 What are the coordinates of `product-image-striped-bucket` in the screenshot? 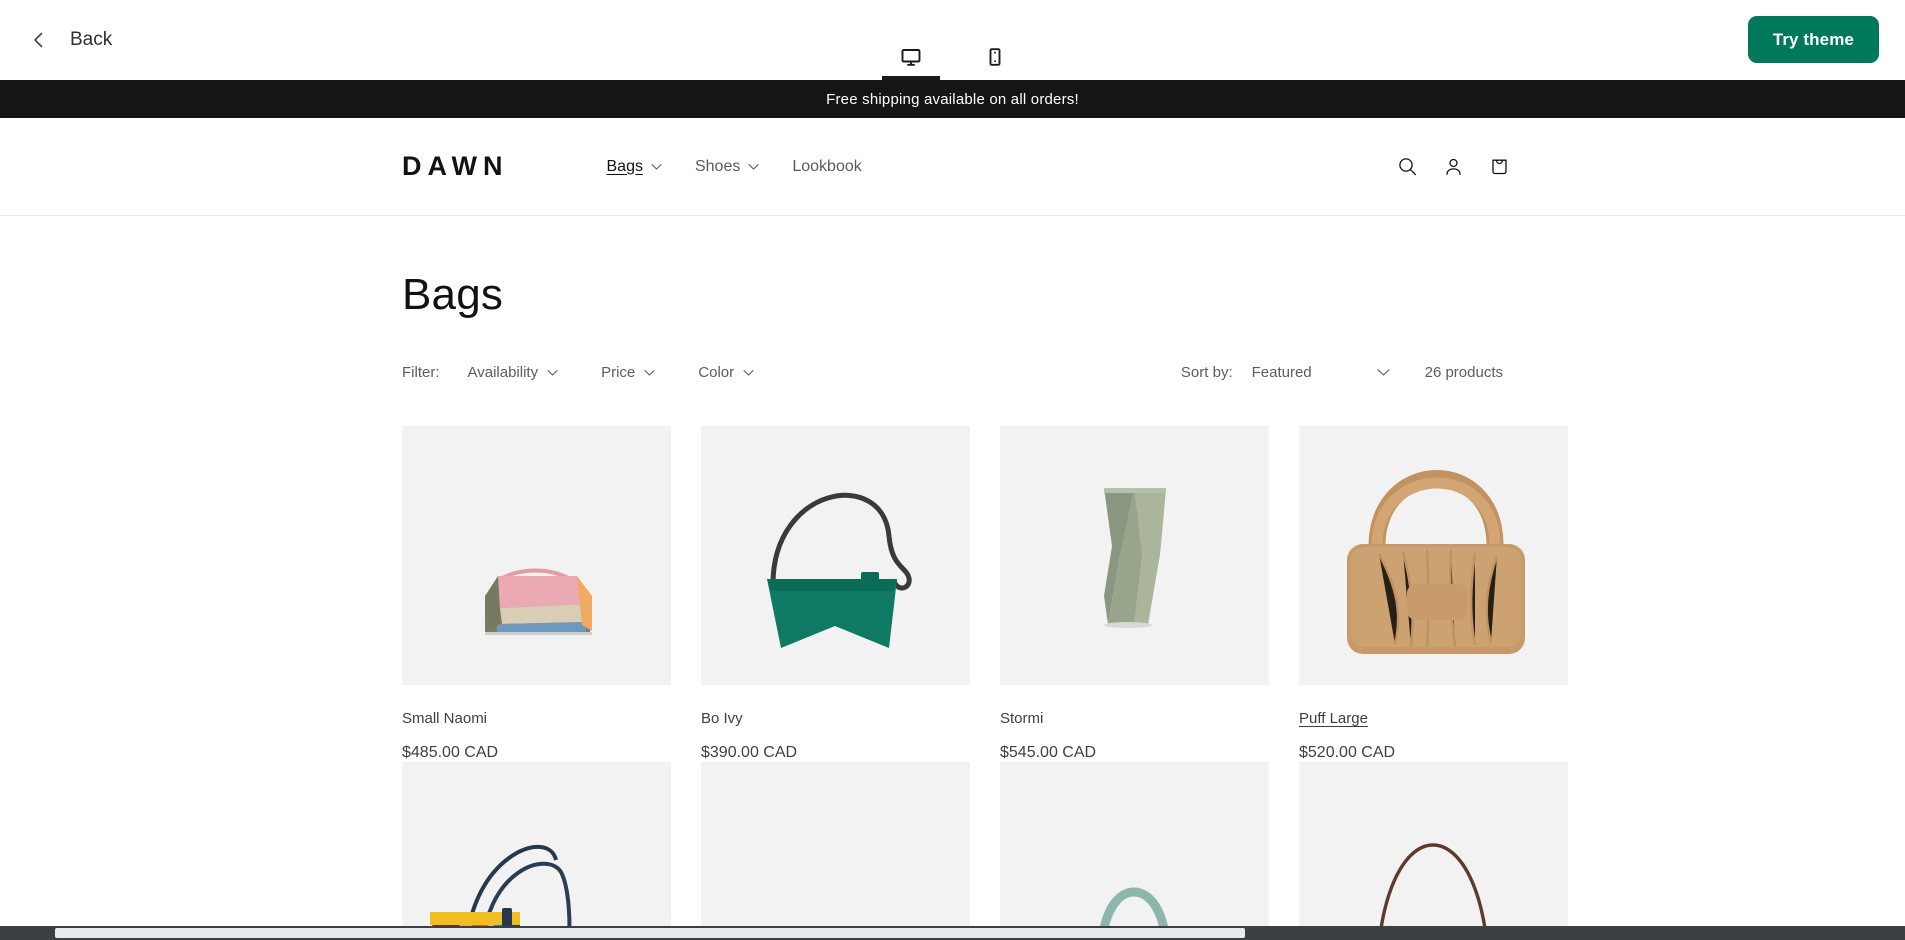 It's located at (536, 851).